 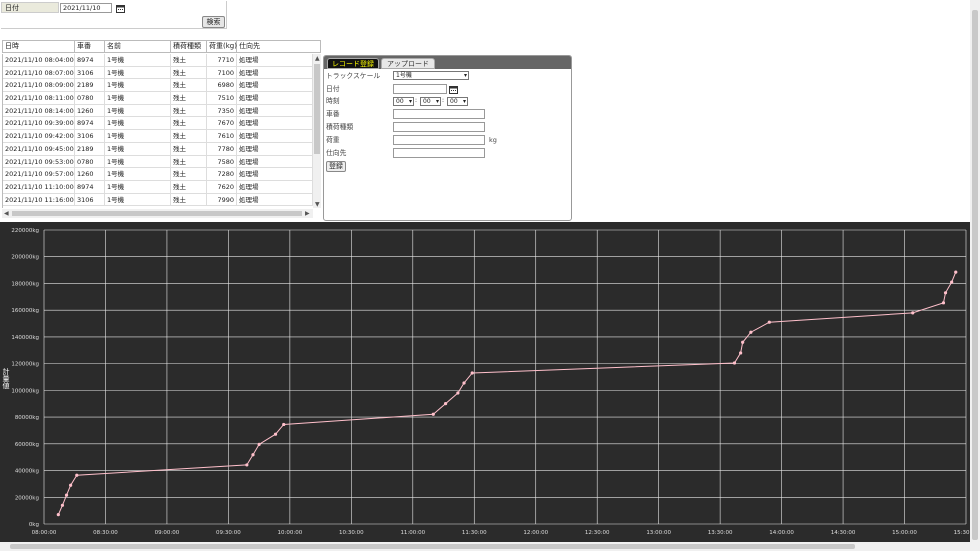 I want to click on table-row: 2021/11/10 08:04:00 8974 1号機 残土 7710 処理場, so click(x=158, y=60).